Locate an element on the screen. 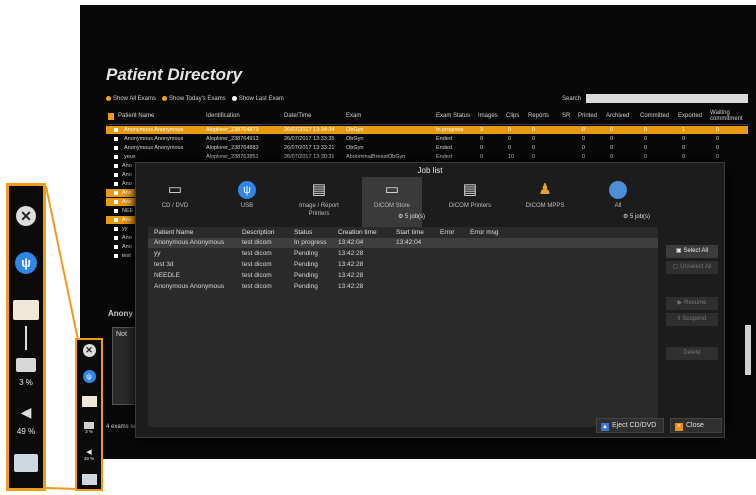 The width and height of the screenshot is (756, 495). column-header: Description is located at coordinates (258, 232).